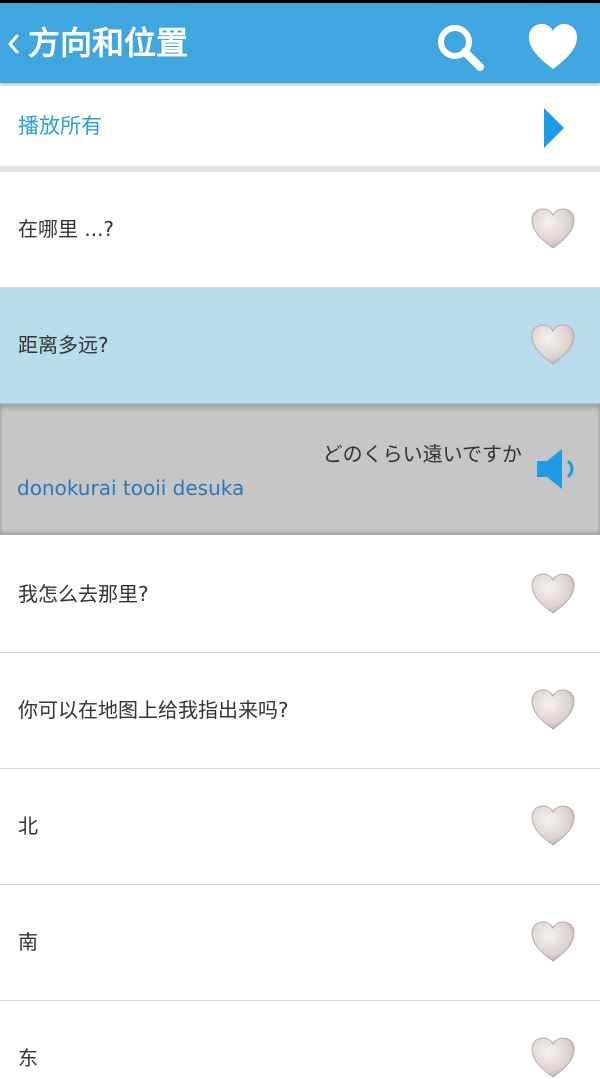  I want to click on translation-panel: どのくらい遠いですか donokurai tooii desuka, so click(300, 469).